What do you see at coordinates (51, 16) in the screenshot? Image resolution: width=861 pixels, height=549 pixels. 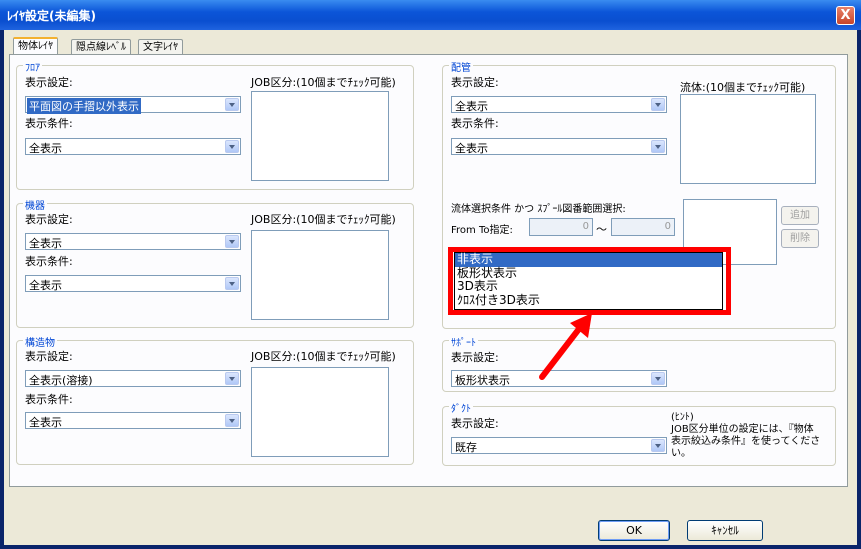 I see `window-title: ﾚｲﾔ設定(未編集)` at bounding box center [51, 16].